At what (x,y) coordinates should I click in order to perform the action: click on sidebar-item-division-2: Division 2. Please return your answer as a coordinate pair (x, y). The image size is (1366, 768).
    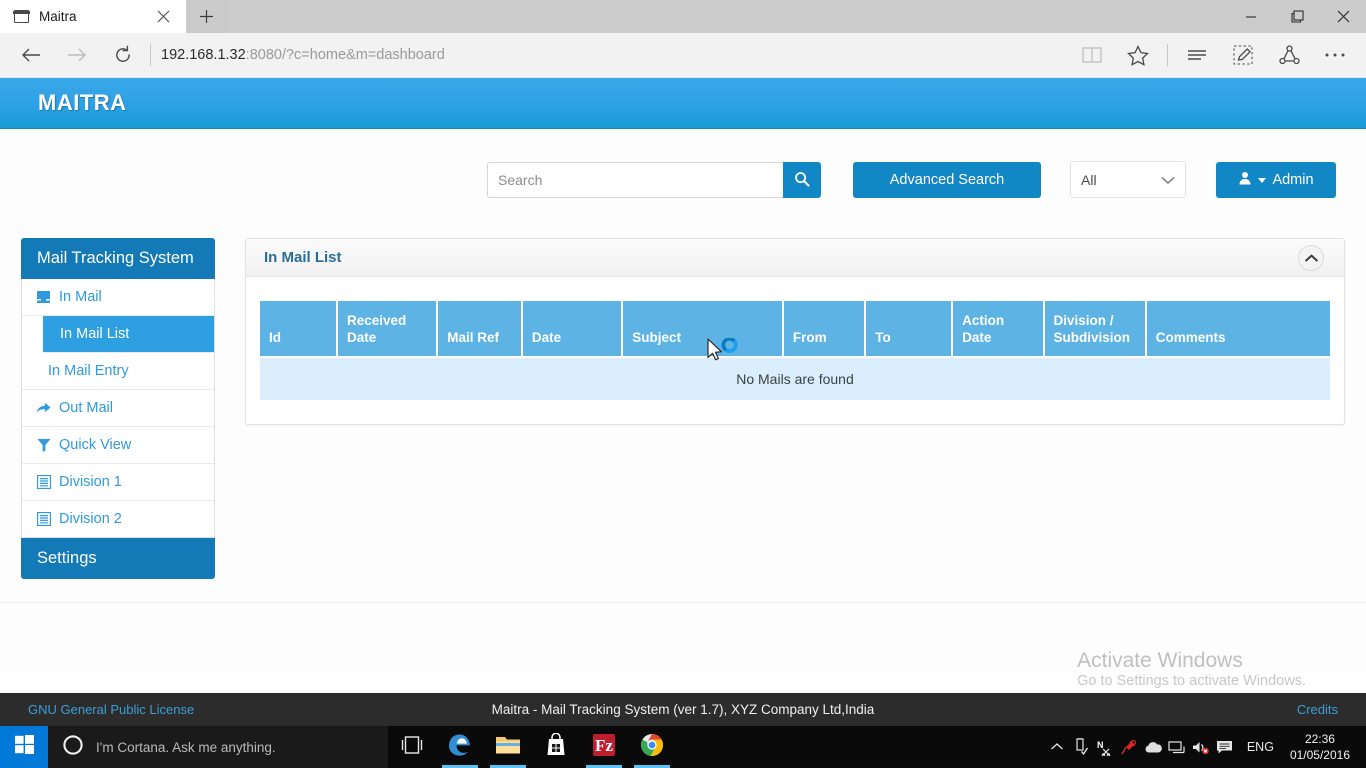
    Looking at the image, I should click on (118, 519).